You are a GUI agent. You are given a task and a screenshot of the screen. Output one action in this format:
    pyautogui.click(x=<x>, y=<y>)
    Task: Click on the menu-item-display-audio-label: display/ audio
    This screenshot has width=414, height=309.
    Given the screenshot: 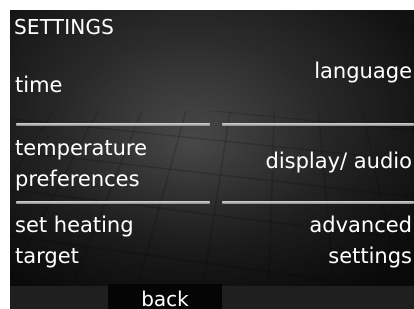 What is the action you would take?
    pyautogui.click(x=338, y=161)
    